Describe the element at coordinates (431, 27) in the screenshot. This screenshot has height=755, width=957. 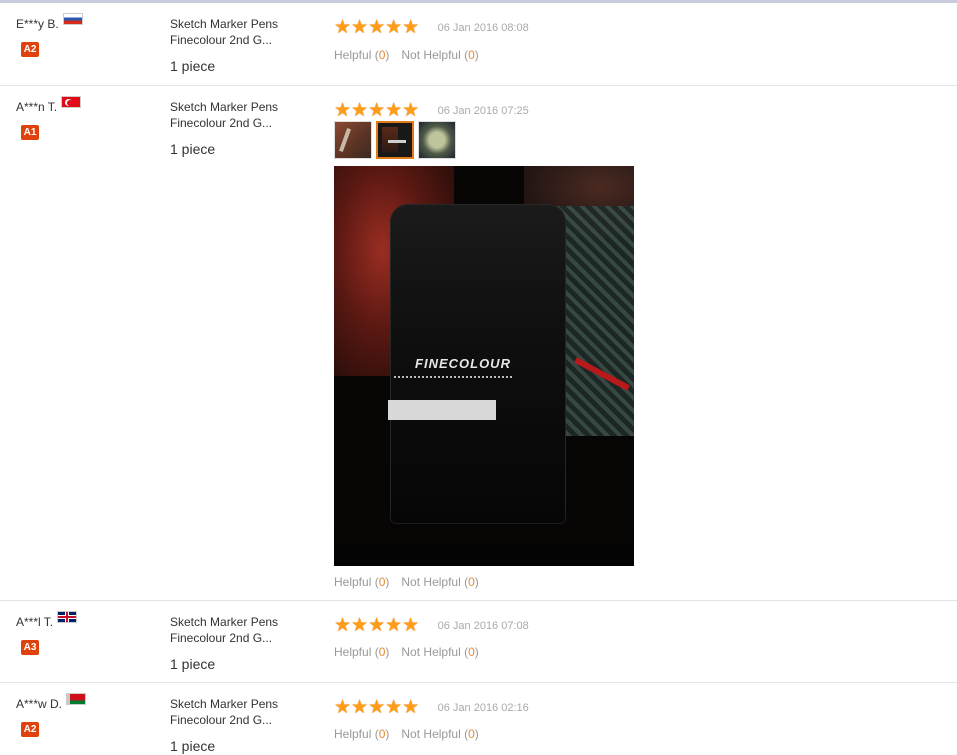
I see `rating: ★★★★★ 06 Jan 2016 08:08` at that location.